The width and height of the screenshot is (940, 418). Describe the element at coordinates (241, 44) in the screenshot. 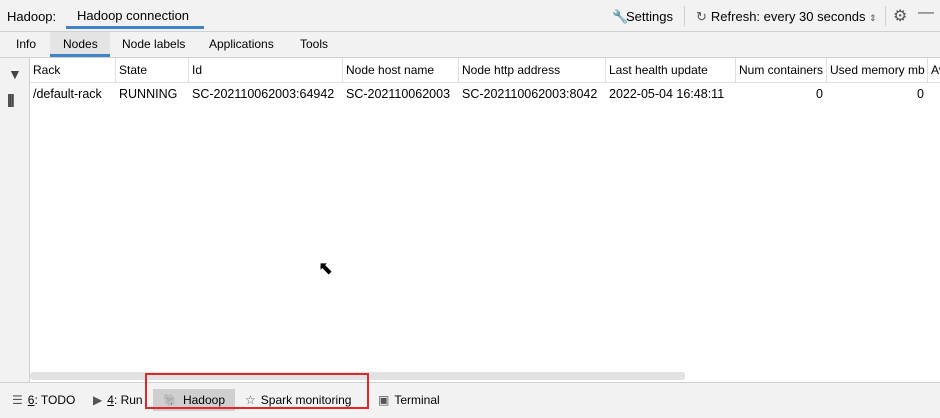

I see `tab-applications: Applications` at that location.